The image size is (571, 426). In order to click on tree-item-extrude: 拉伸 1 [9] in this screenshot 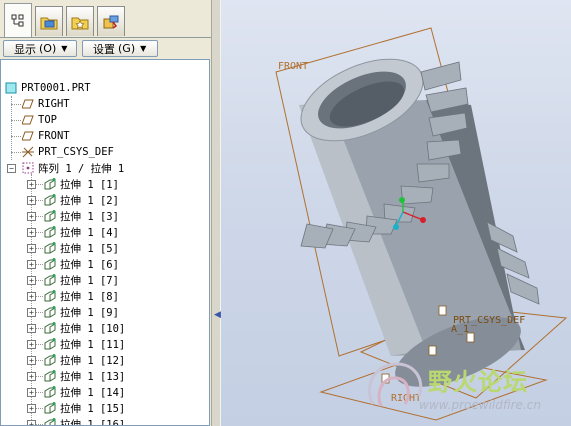, I will do `click(81, 312)`.